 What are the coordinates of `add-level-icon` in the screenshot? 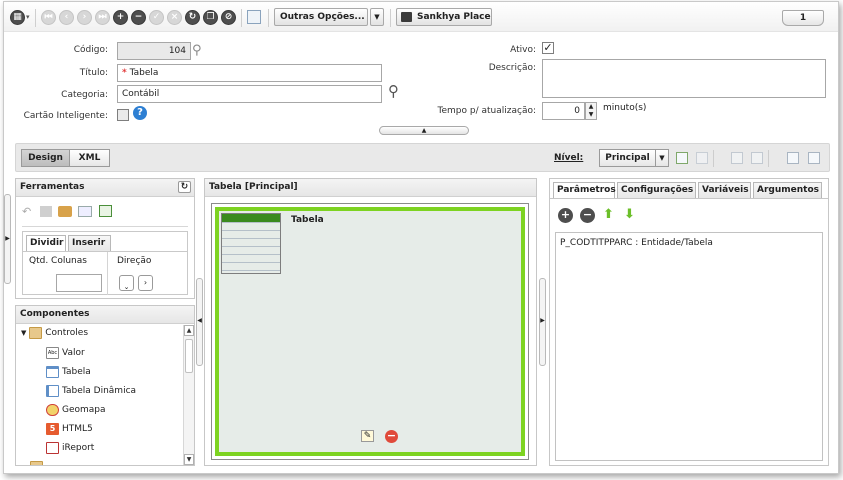 It's located at (682, 158).